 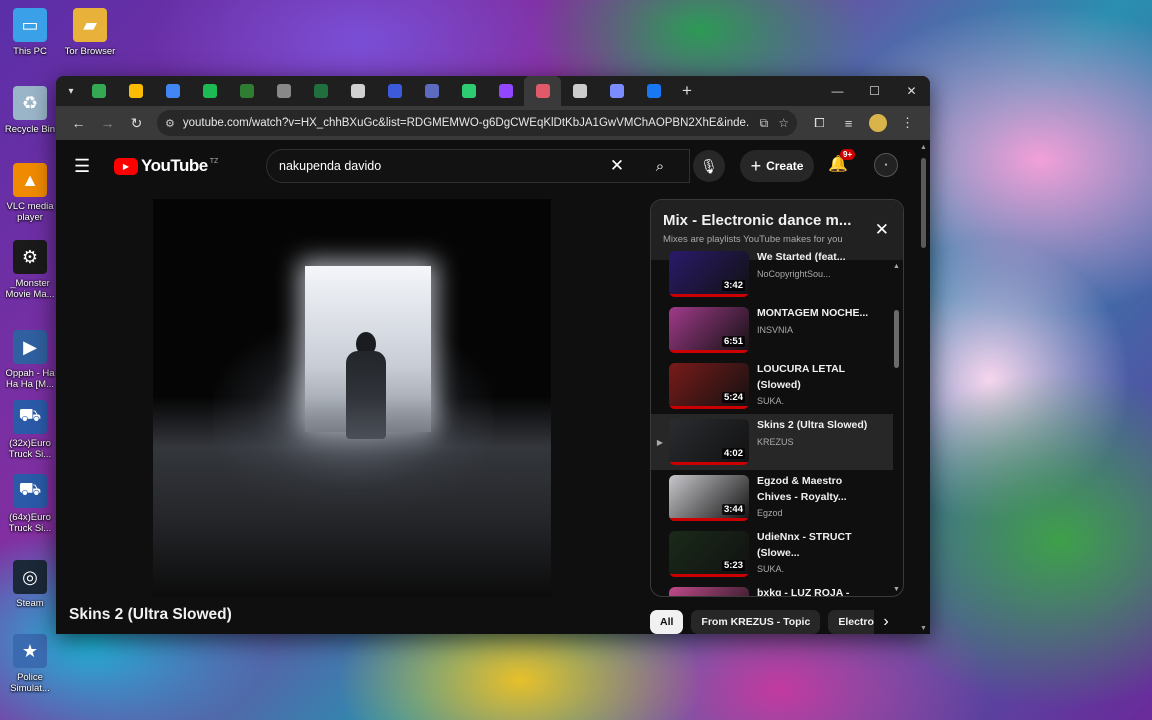 I want to click on folder-icon: ▰, so click(x=90, y=25).